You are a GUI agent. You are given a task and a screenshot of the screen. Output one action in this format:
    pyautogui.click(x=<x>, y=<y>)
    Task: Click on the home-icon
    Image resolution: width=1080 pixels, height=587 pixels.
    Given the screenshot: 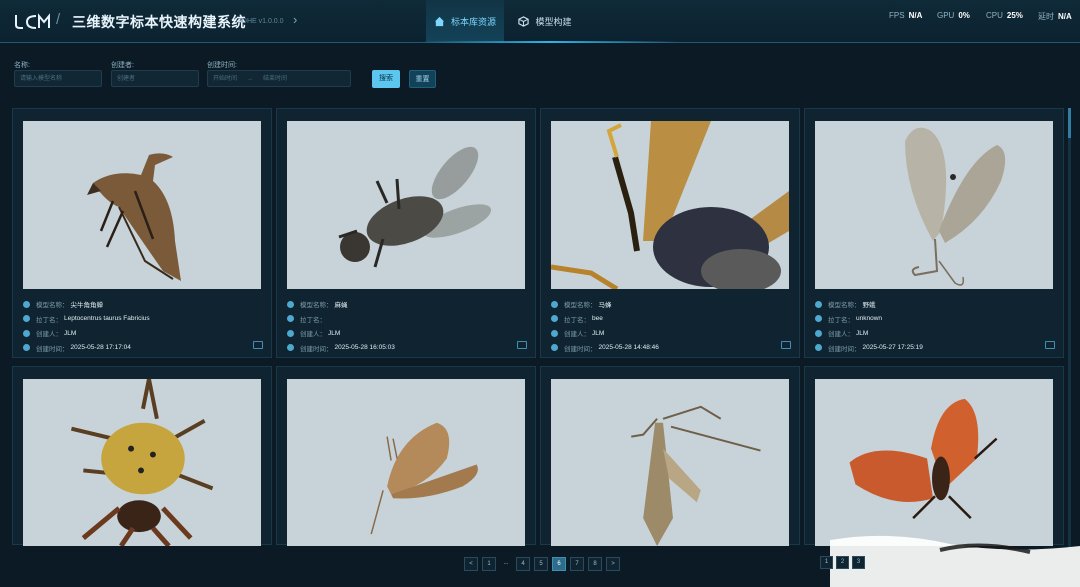 What is the action you would take?
    pyautogui.click(x=439, y=21)
    